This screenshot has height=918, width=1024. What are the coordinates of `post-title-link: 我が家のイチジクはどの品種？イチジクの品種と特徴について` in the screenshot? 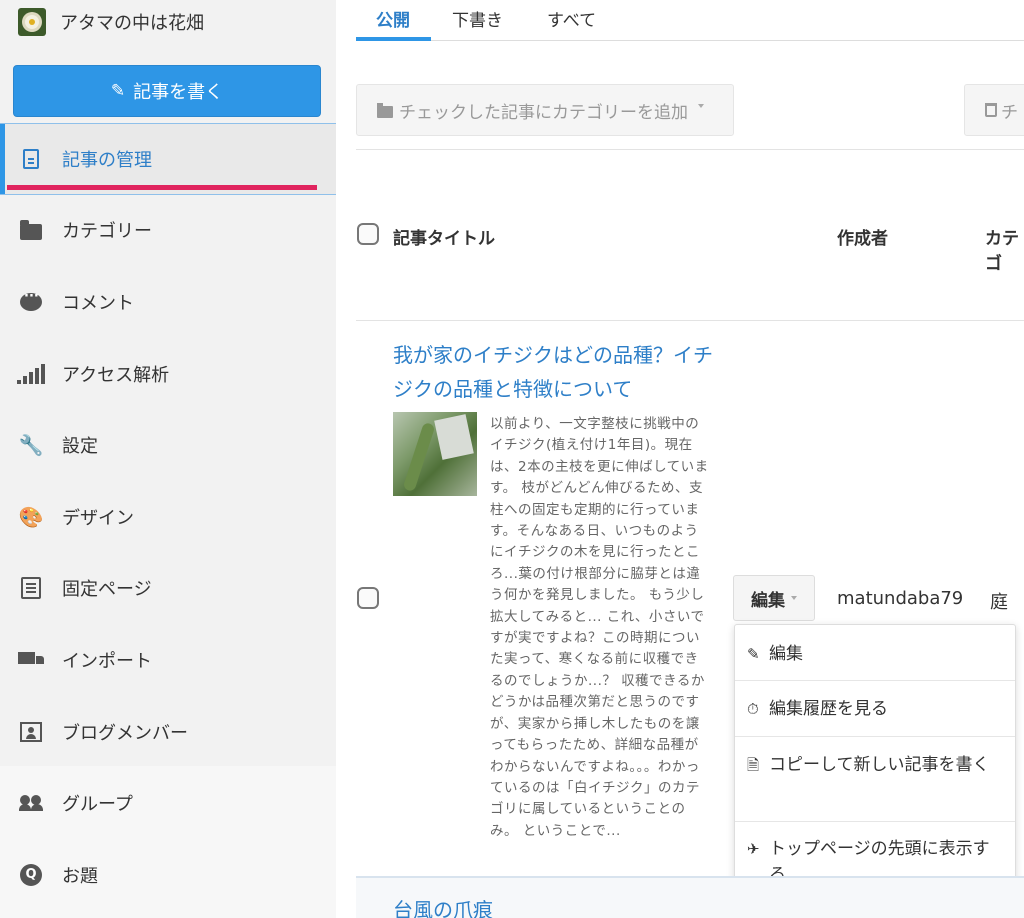 It's located at (558, 372).